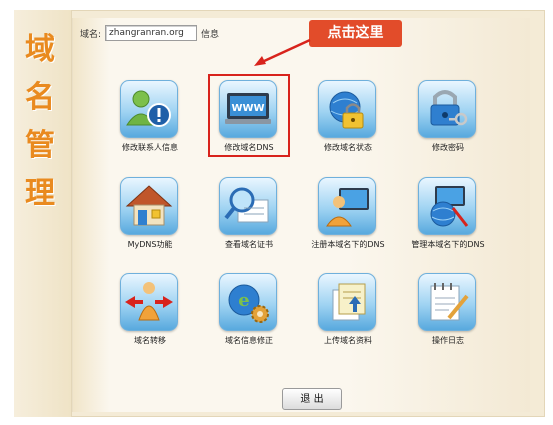  Describe the element at coordinates (40, 145) in the screenshot. I see `page-title-char-3: 管` at that location.